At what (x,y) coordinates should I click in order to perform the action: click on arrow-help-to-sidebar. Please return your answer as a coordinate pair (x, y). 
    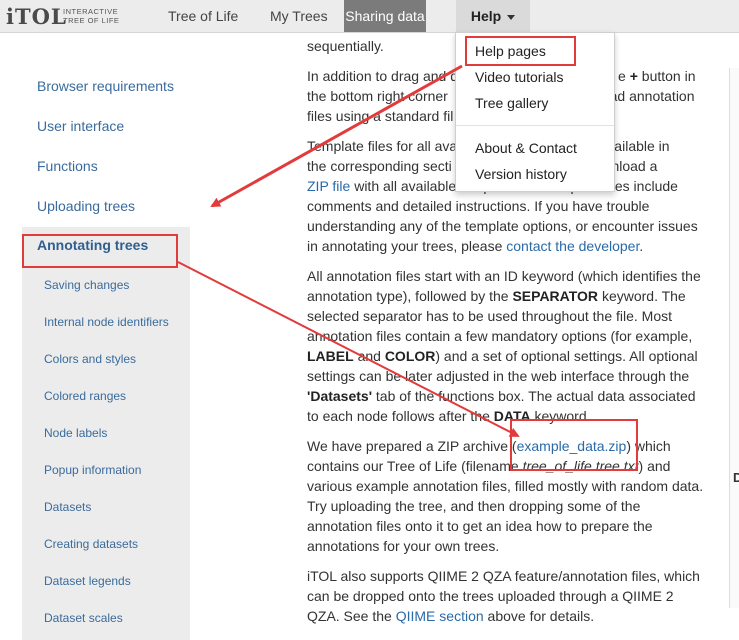
    Looking at the image, I should click on (336, 136).